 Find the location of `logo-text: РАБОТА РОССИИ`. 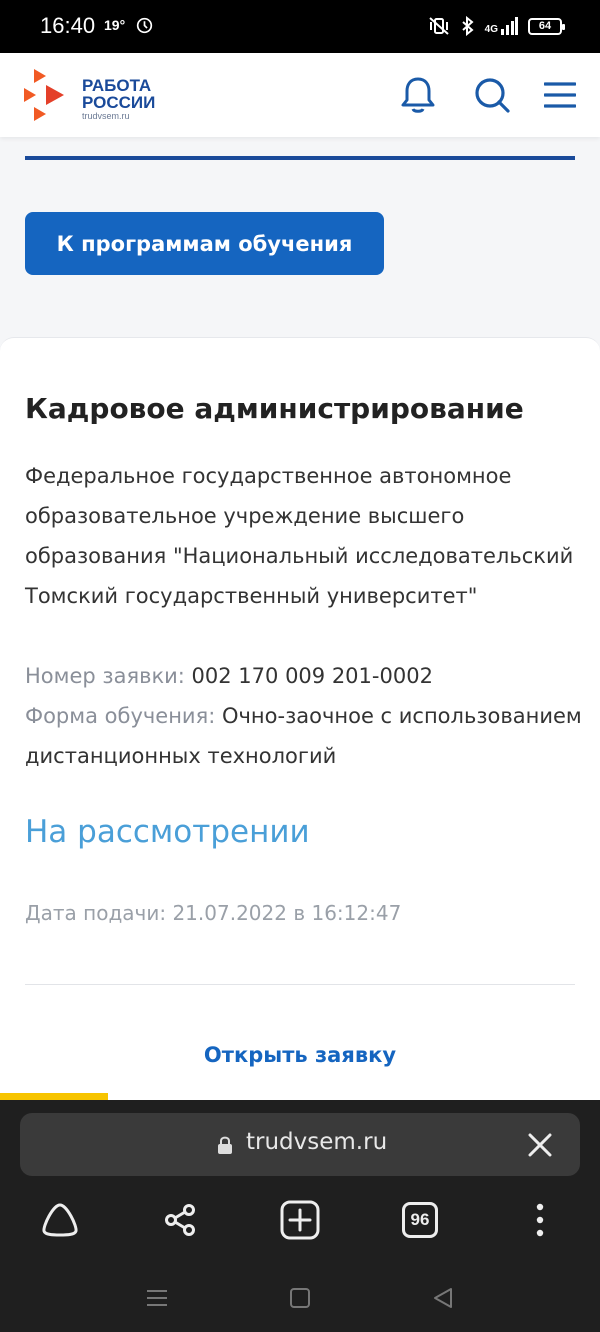

logo-text: РАБОТА РОССИИ is located at coordinates (118, 94).